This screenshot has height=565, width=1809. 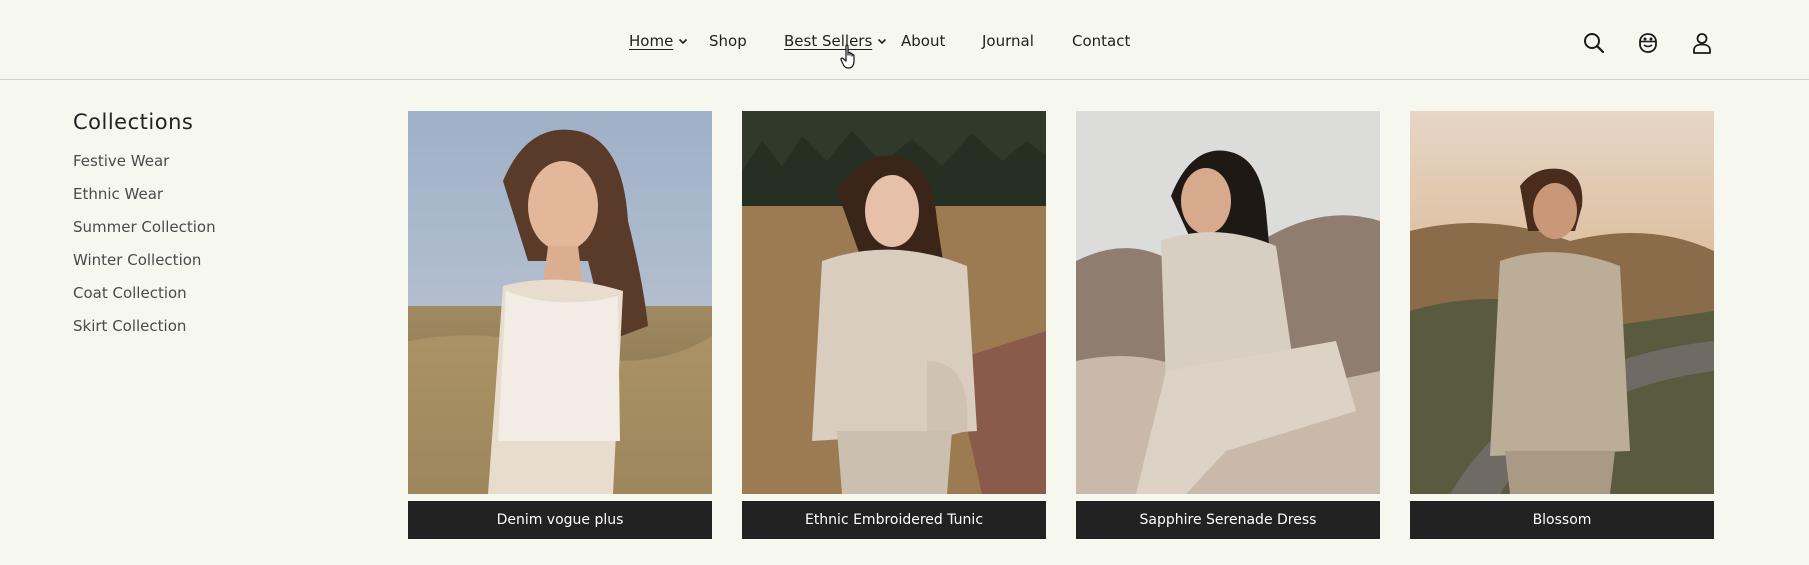 What do you see at coordinates (1594, 43) in the screenshot?
I see `search-icon` at bounding box center [1594, 43].